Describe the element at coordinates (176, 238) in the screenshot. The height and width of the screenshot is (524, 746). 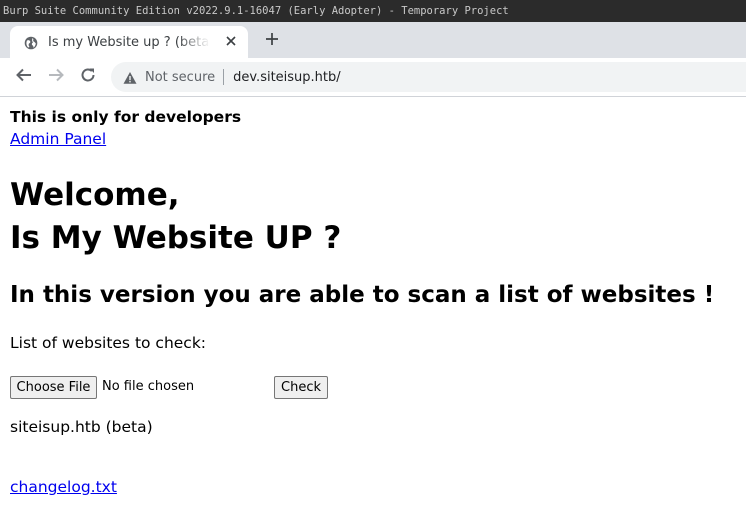
I see `page-title-line2: Is My Website UP ?` at that location.